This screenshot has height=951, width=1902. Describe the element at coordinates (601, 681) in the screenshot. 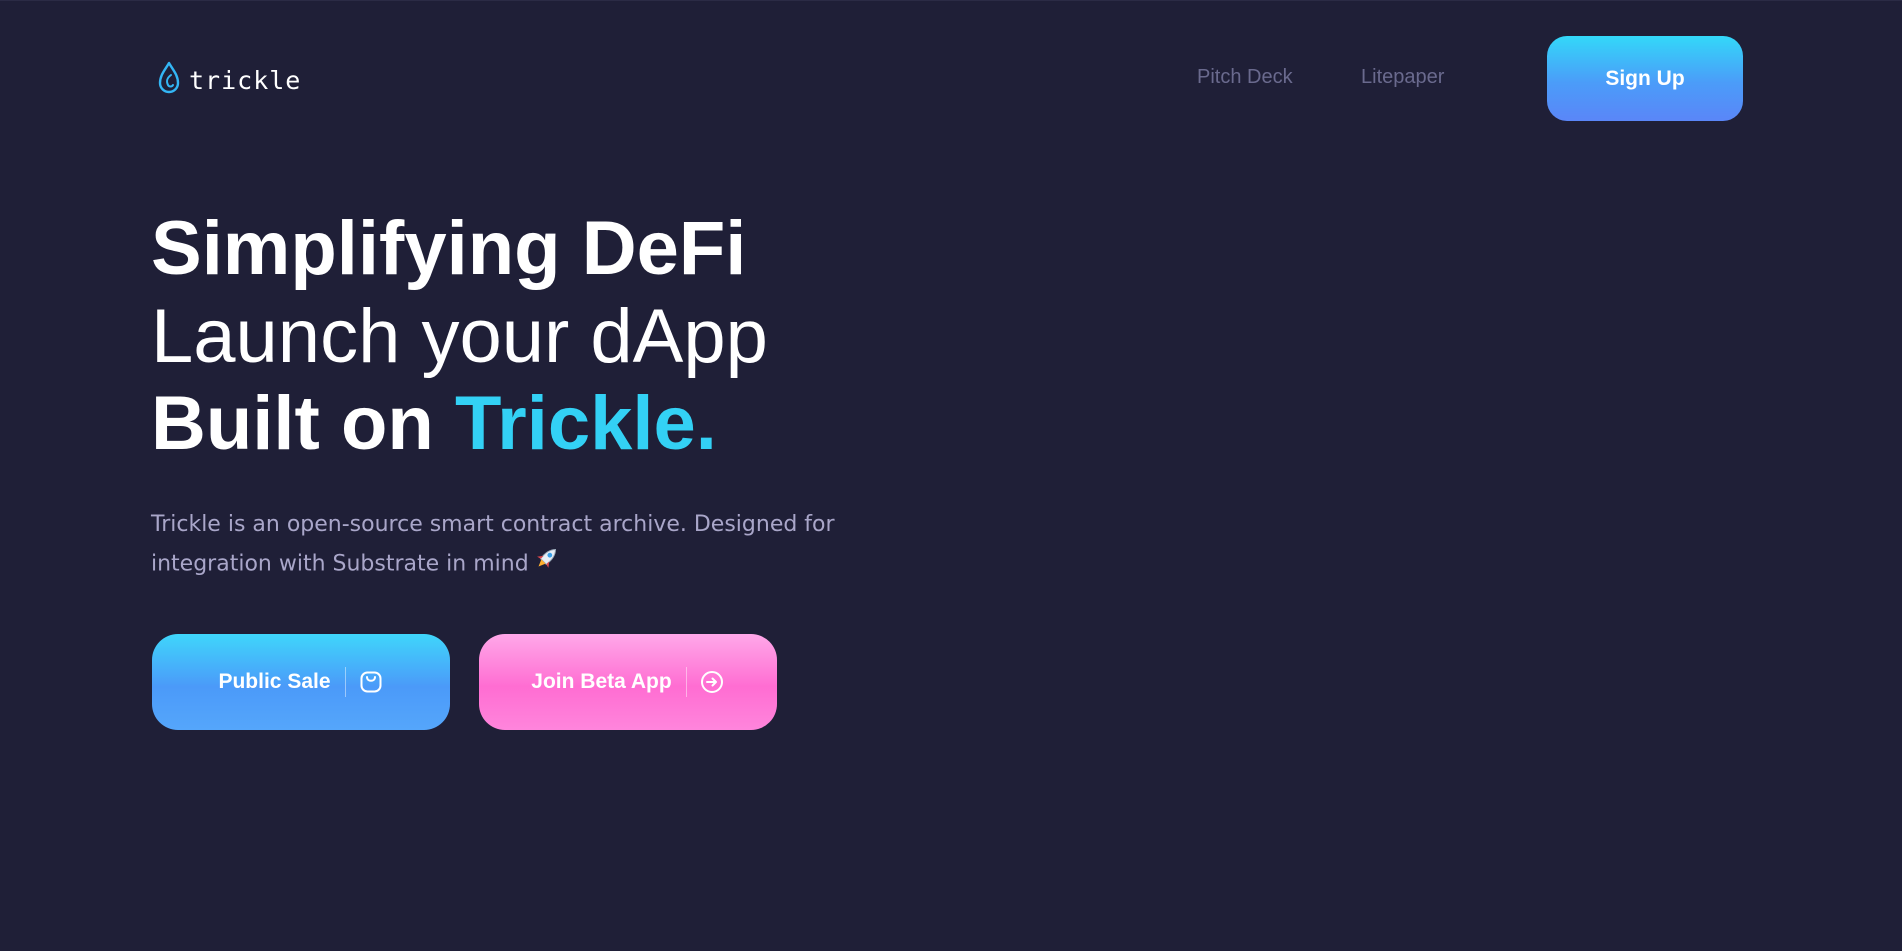

I see `join-beta-label: Join Beta App` at that location.